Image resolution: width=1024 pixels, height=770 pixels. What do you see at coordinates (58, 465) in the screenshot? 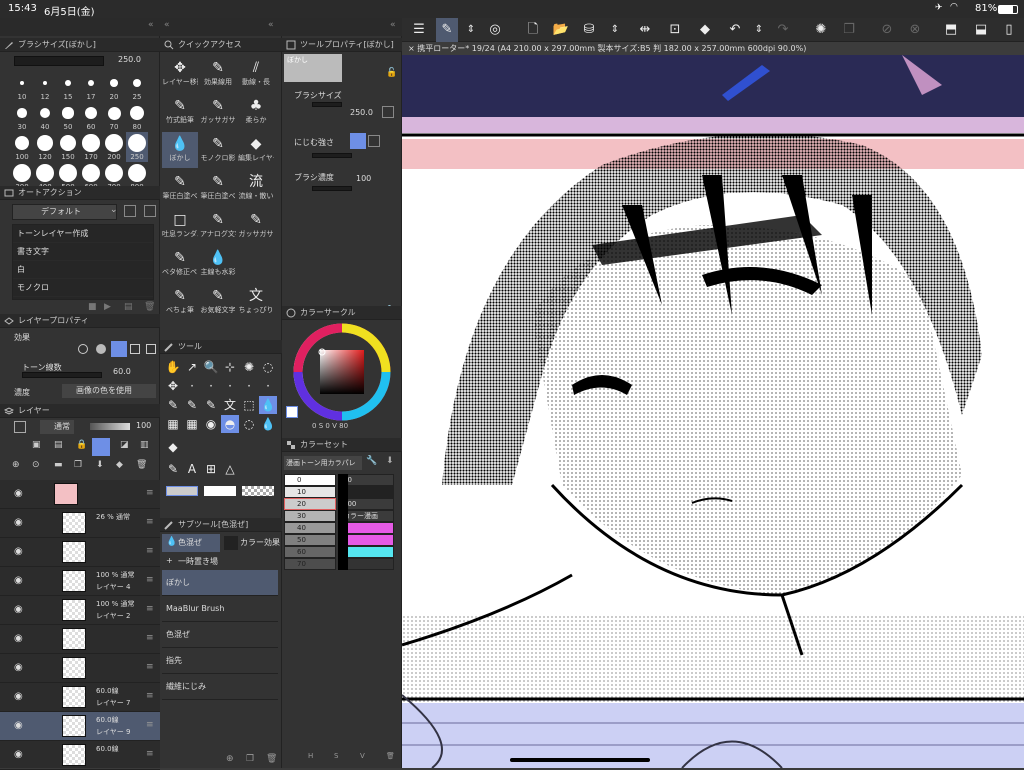
I see `new-folder-icon: ▬` at bounding box center [58, 465].